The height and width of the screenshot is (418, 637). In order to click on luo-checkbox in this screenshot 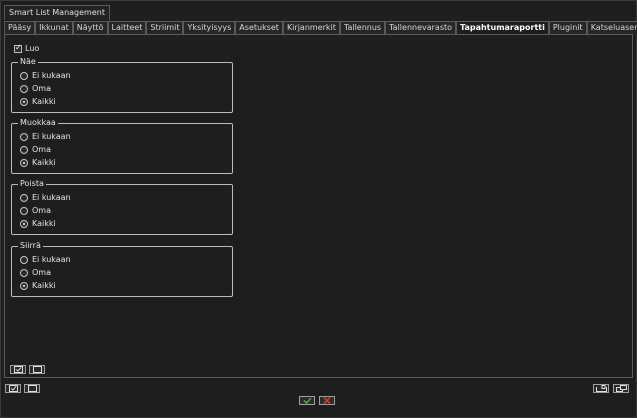, I will do `click(18, 48)`.